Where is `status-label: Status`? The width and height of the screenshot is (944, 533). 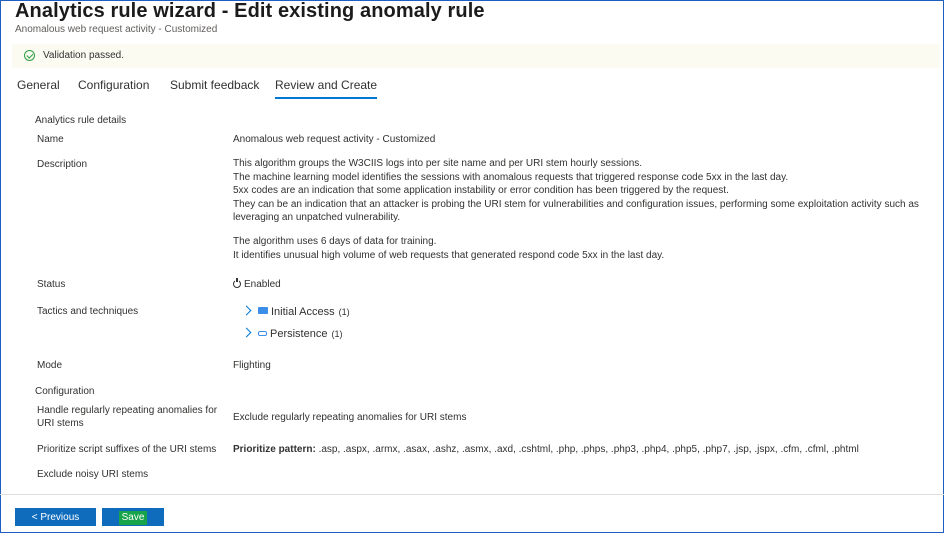 status-label: Status is located at coordinates (51, 284).